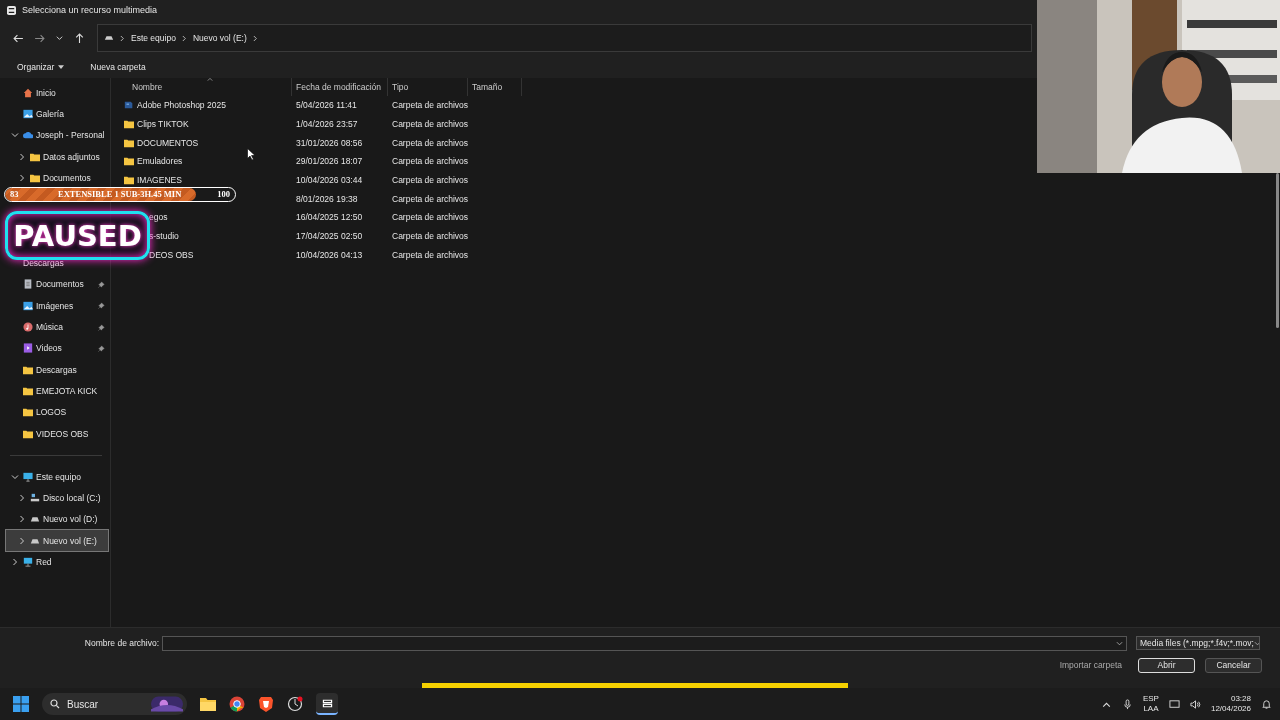  I want to click on taskbar-search: Buscar, so click(114, 704).